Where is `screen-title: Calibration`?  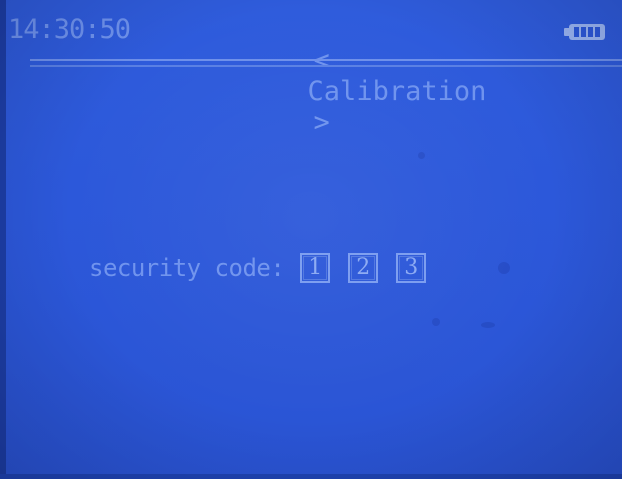
screen-title: Calibration is located at coordinates (397, 91).